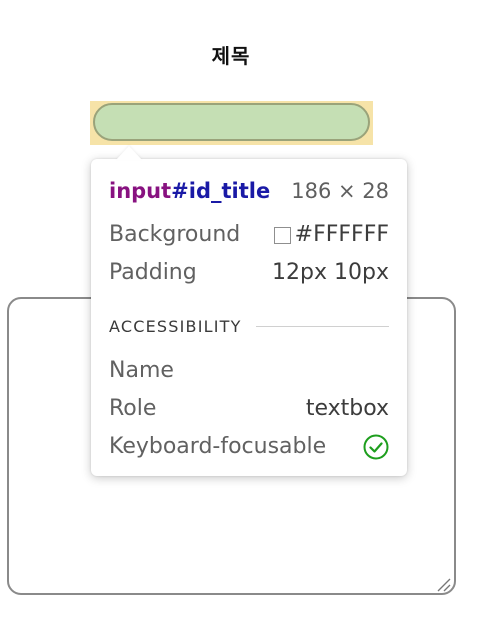 The image size is (491, 634). Describe the element at coordinates (231, 56) in the screenshot. I see `page-title: 제목` at that location.